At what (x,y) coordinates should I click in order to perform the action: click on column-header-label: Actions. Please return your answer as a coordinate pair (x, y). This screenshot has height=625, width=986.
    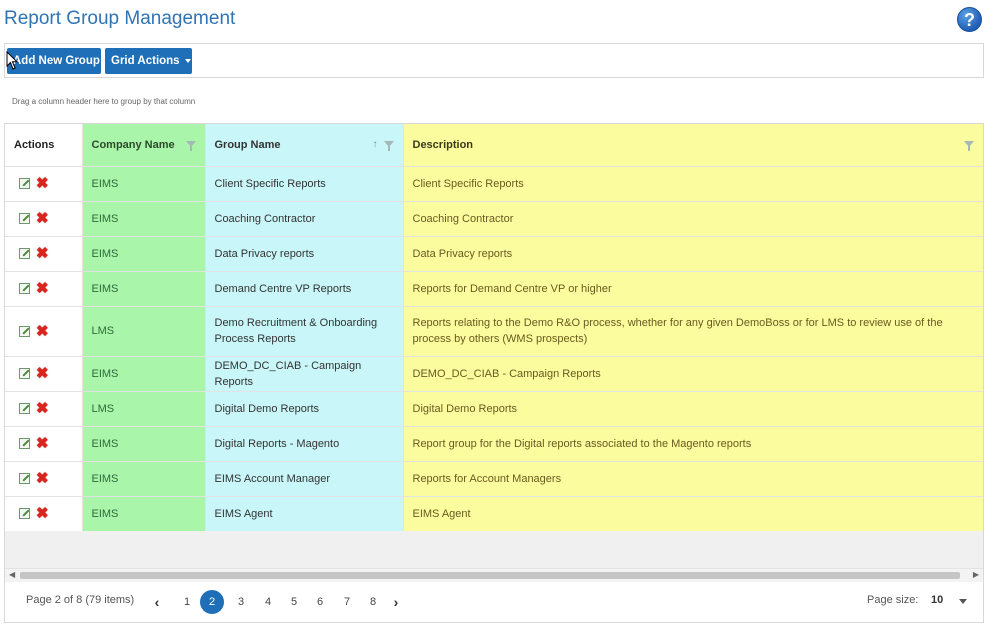
    Looking at the image, I should click on (34, 144).